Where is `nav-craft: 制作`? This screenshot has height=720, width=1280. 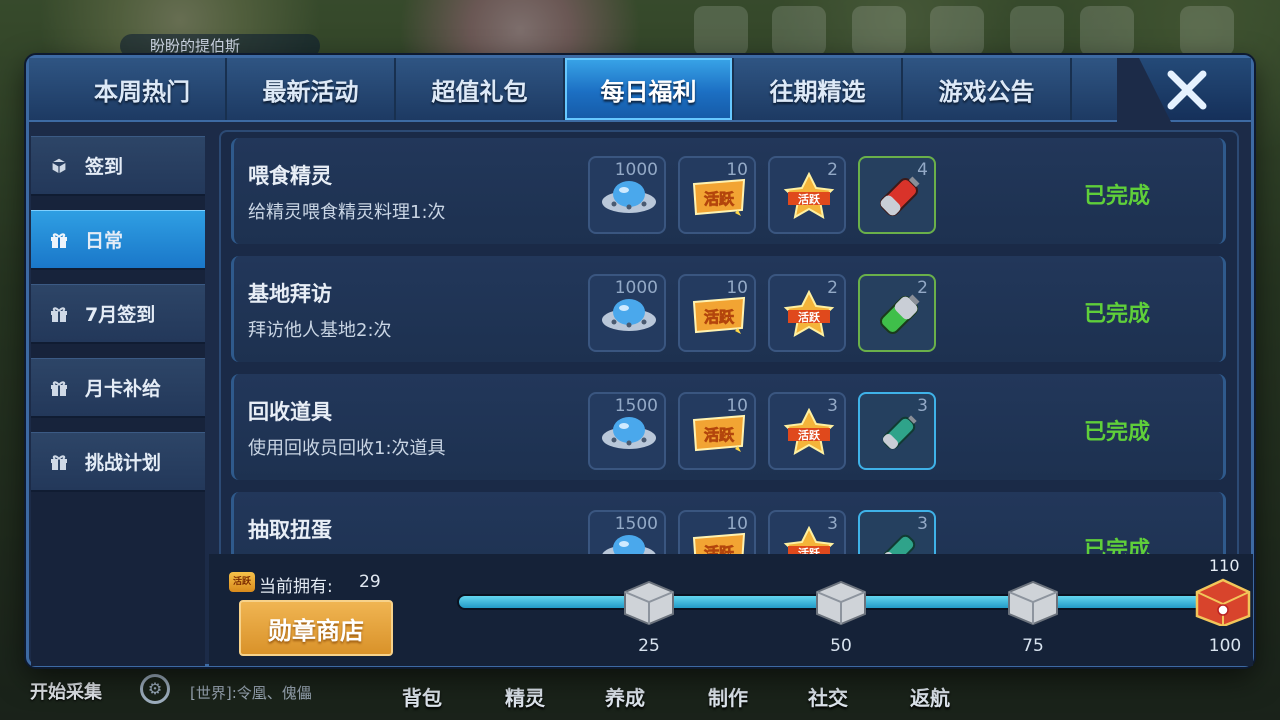 nav-craft: 制作 is located at coordinates (728, 698).